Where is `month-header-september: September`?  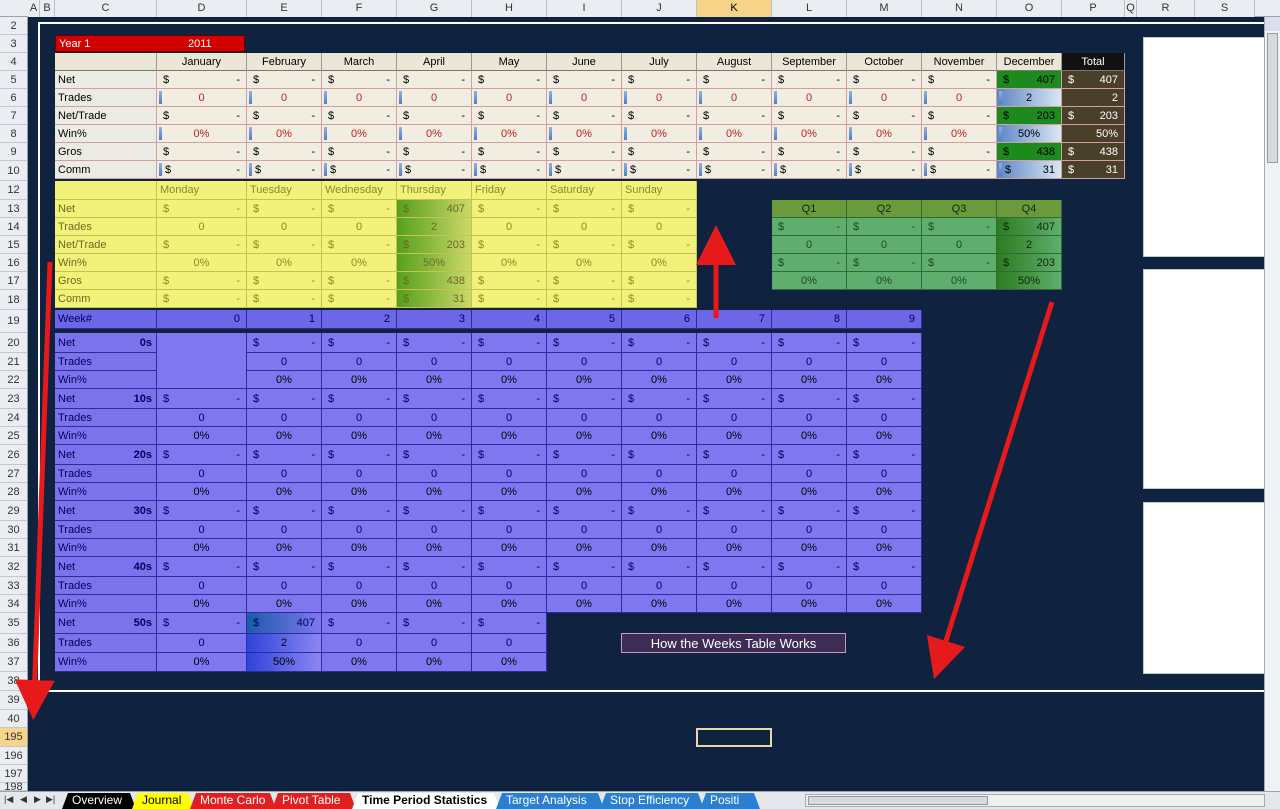
month-header-september: September is located at coordinates (809, 62).